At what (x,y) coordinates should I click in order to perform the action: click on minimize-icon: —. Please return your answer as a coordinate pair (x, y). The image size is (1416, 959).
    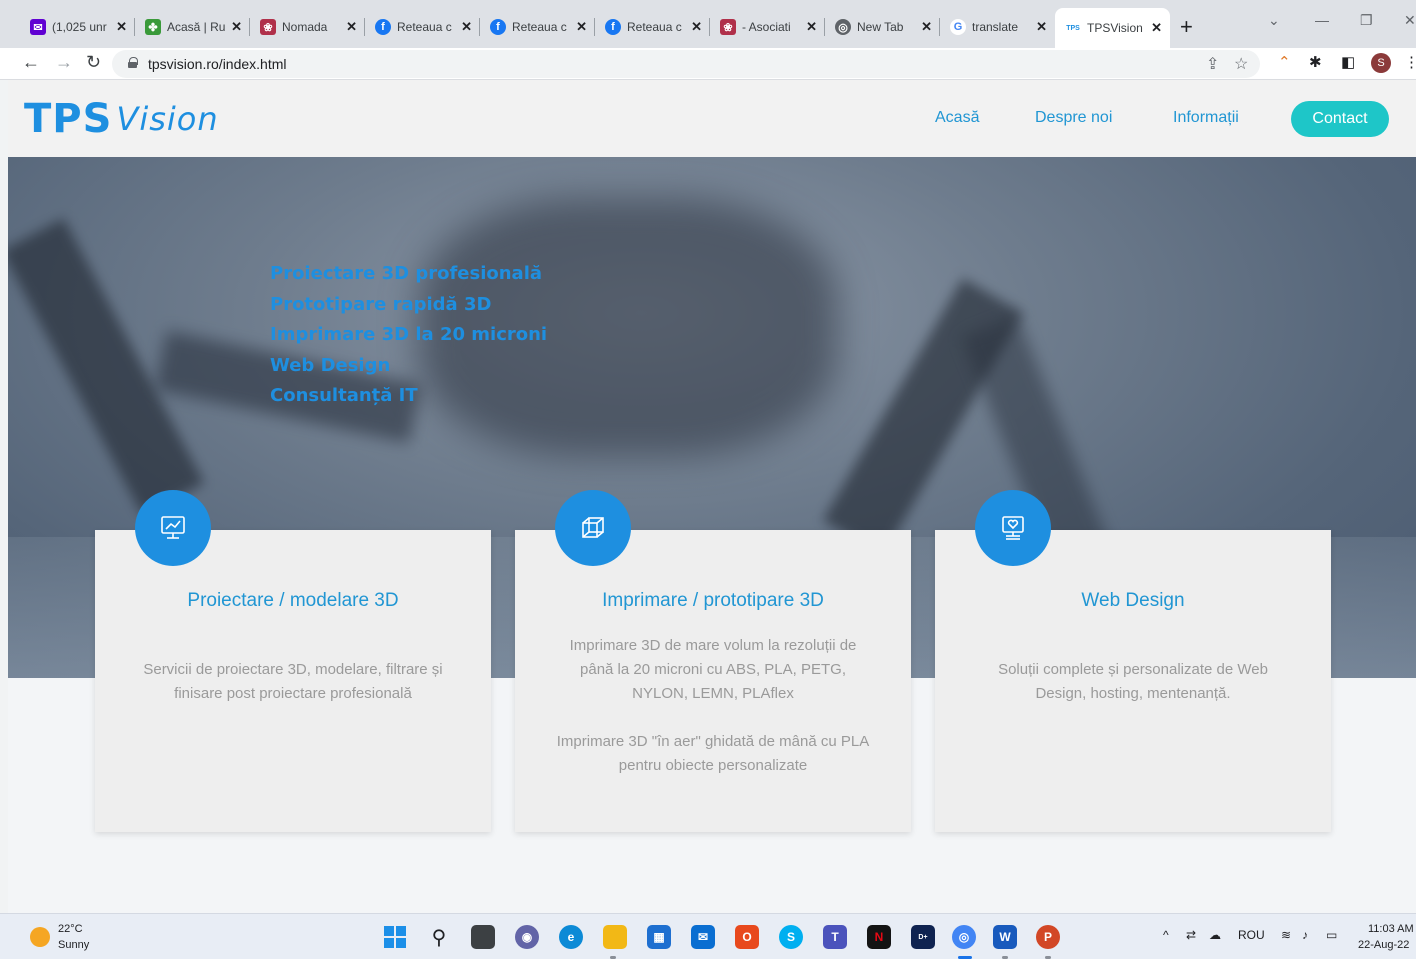
    Looking at the image, I should click on (1322, 20).